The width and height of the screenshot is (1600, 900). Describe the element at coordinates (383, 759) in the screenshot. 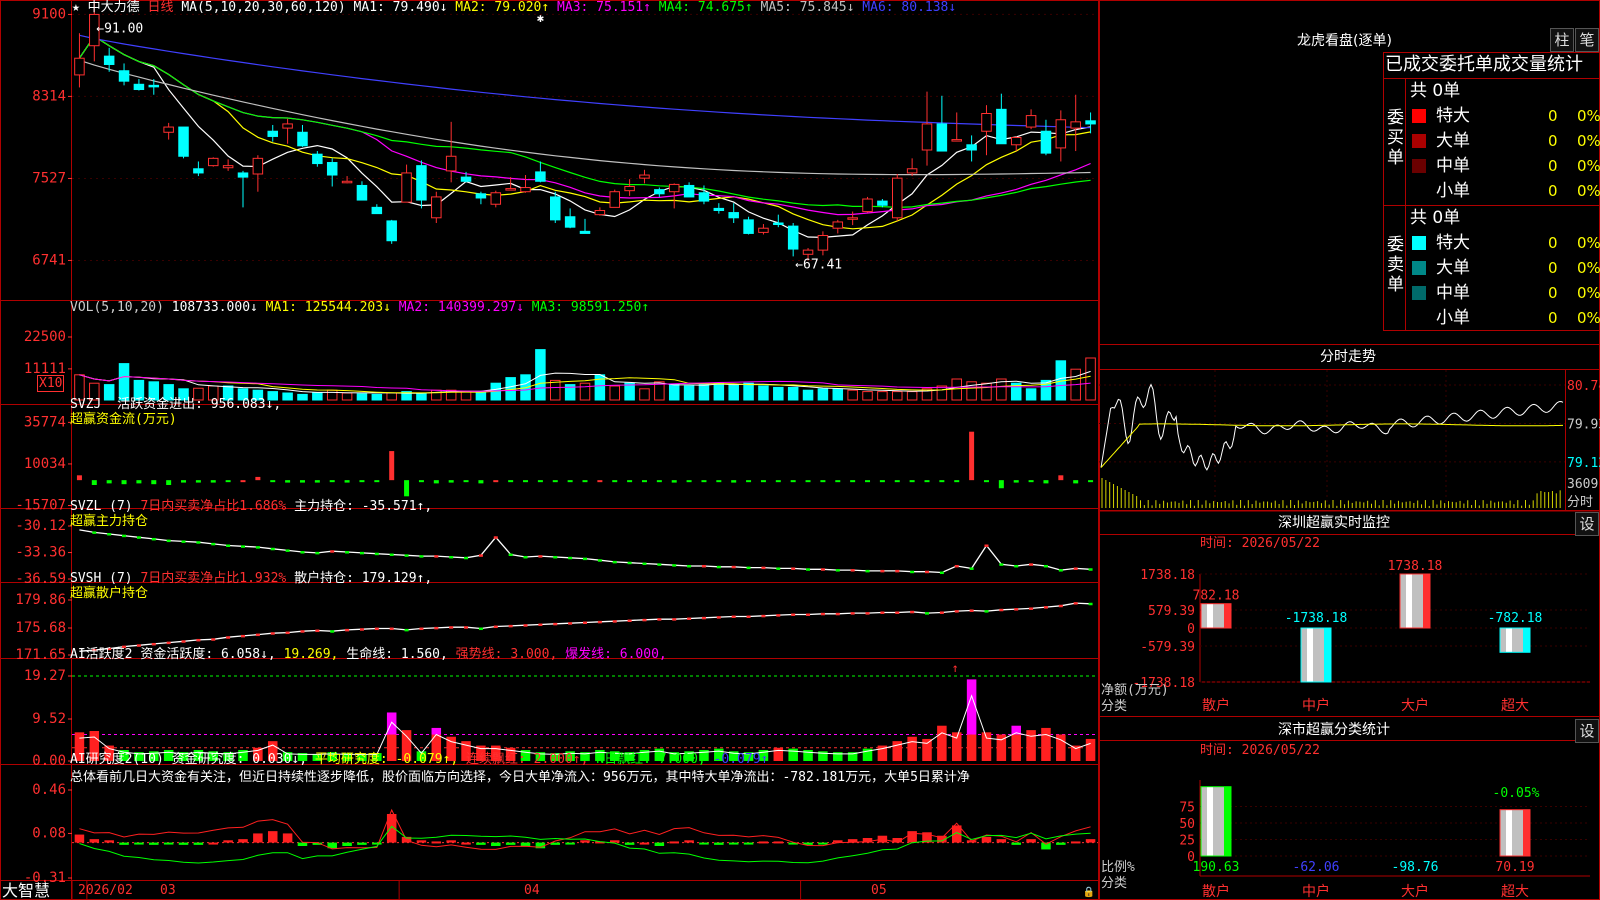

I see `ai2-label-1: 平均研究度: -0.079↑,` at that location.